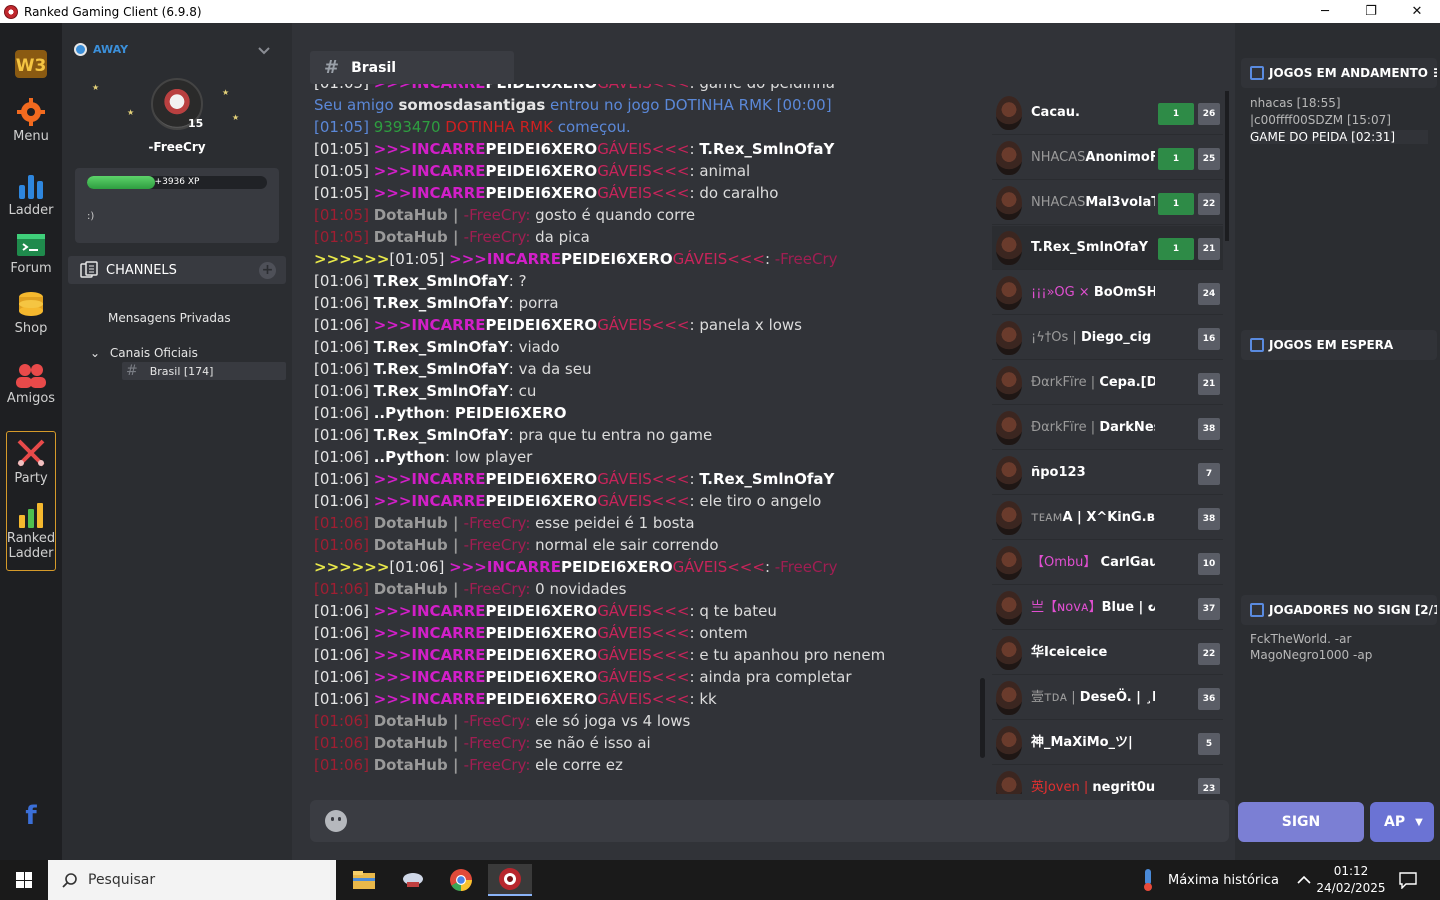 This screenshot has width=1440, height=900. What do you see at coordinates (1209, 880) in the screenshot?
I see `weather-widget: Máxima histórica` at bounding box center [1209, 880].